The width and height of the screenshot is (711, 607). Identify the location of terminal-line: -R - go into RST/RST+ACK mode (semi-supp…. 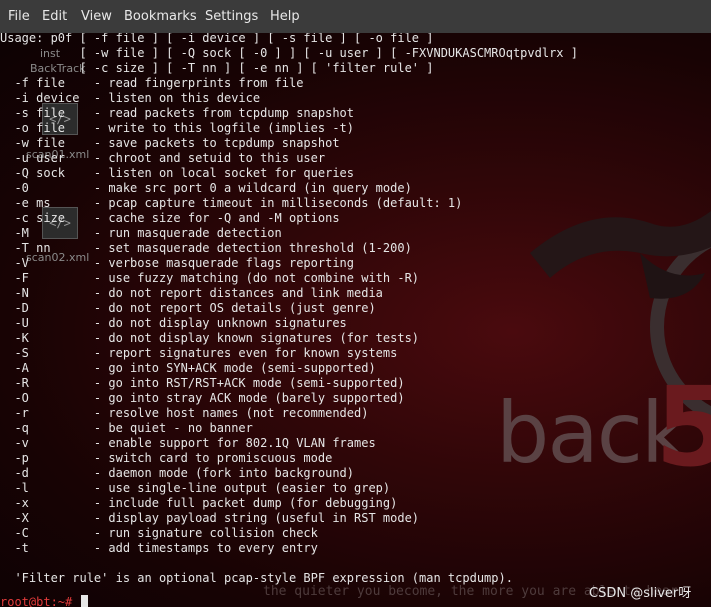
(202, 383).